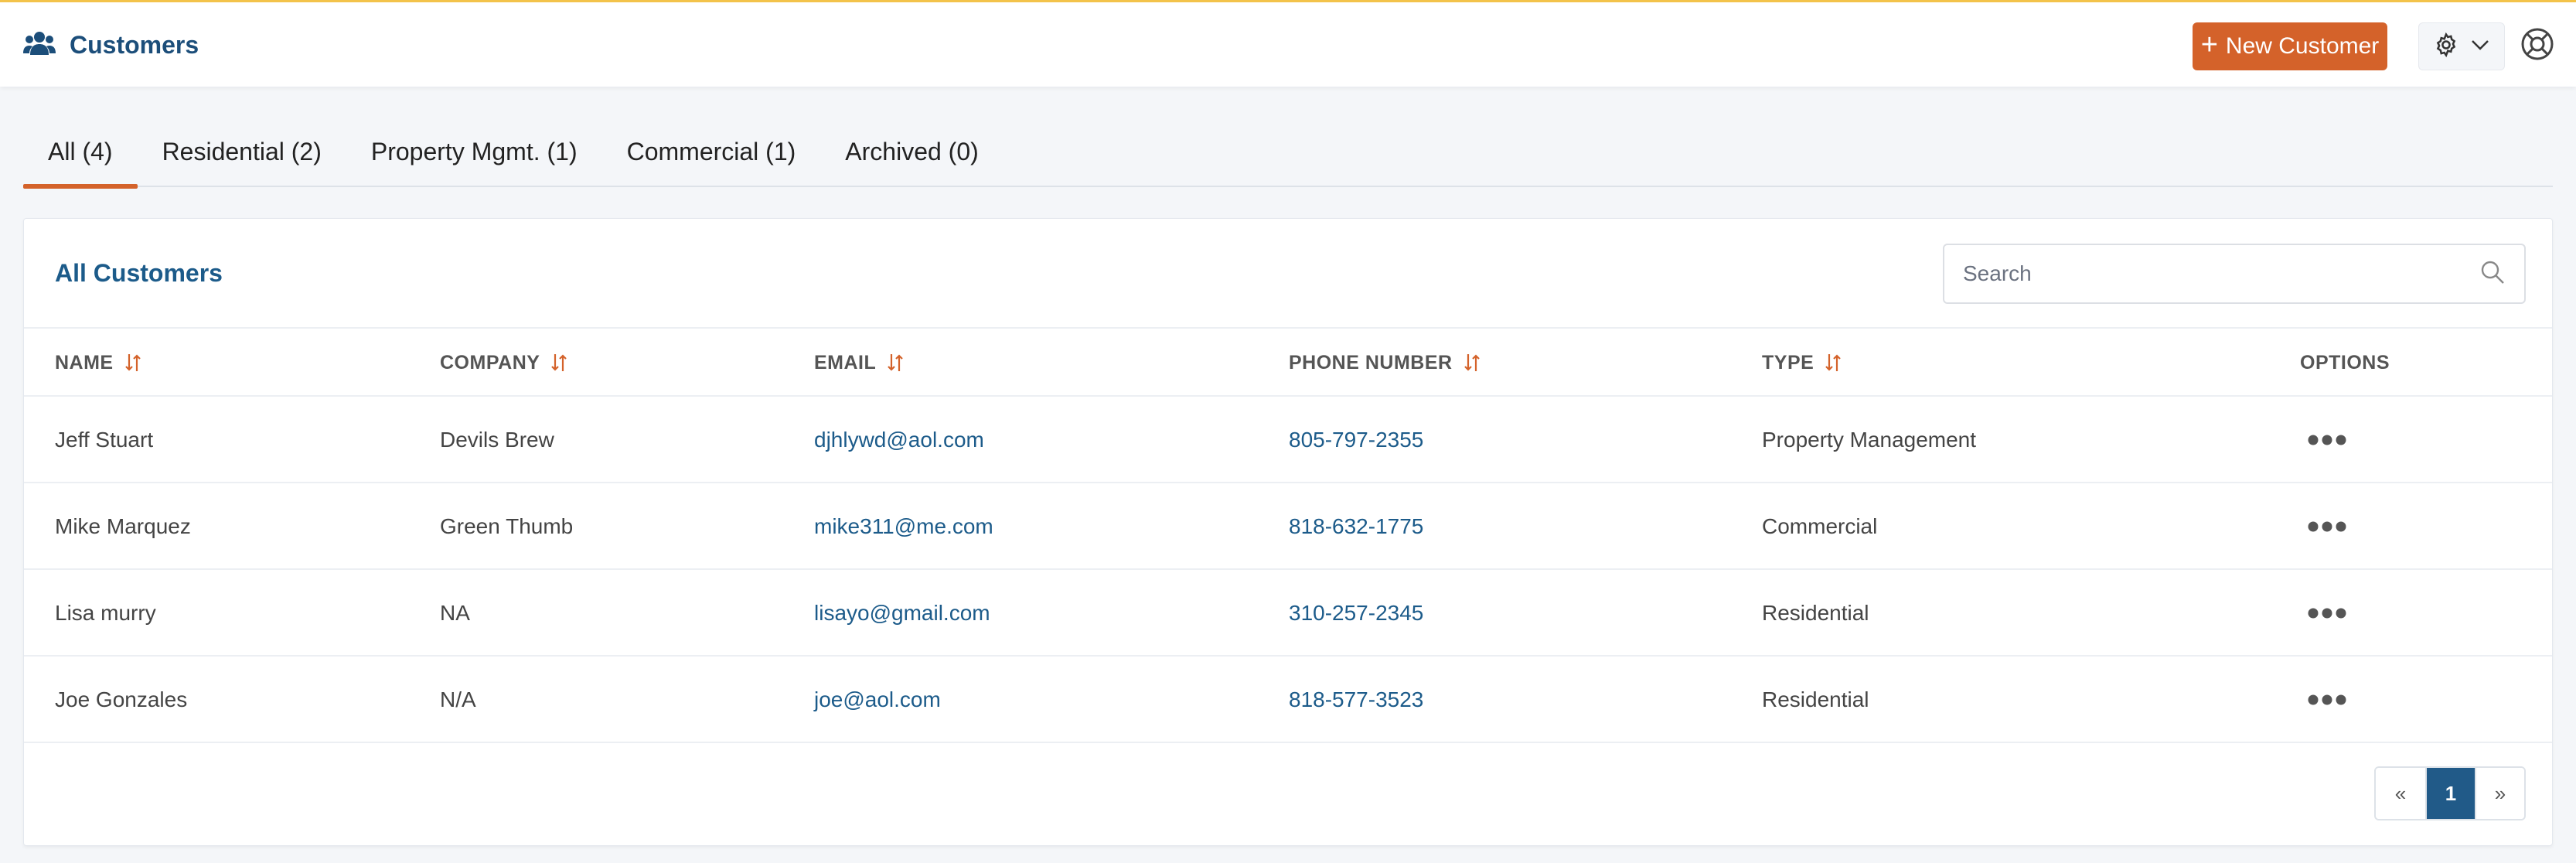 The height and width of the screenshot is (863, 2576). Describe the element at coordinates (904, 526) in the screenshot. I see `cell-email-link: mike311@me.com` at that location.